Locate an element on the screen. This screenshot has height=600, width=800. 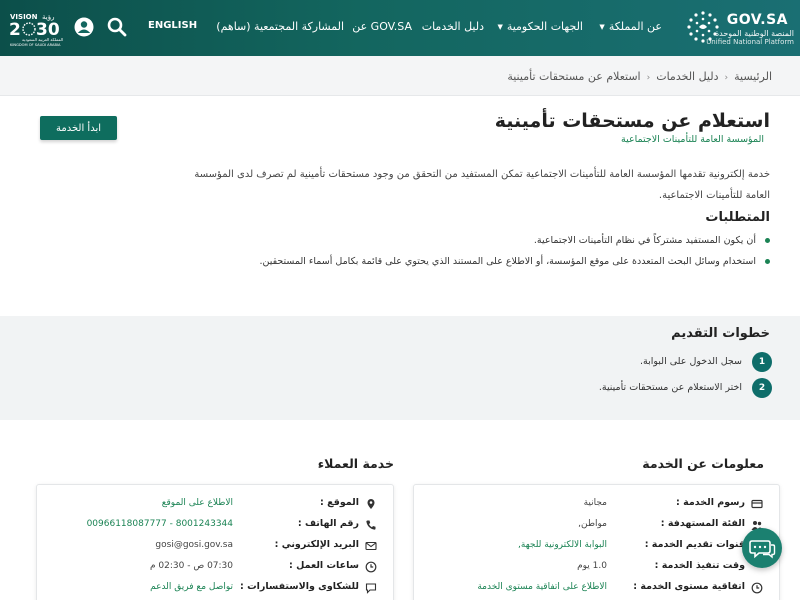
user-account-icon is located at coordinates (84, 27).